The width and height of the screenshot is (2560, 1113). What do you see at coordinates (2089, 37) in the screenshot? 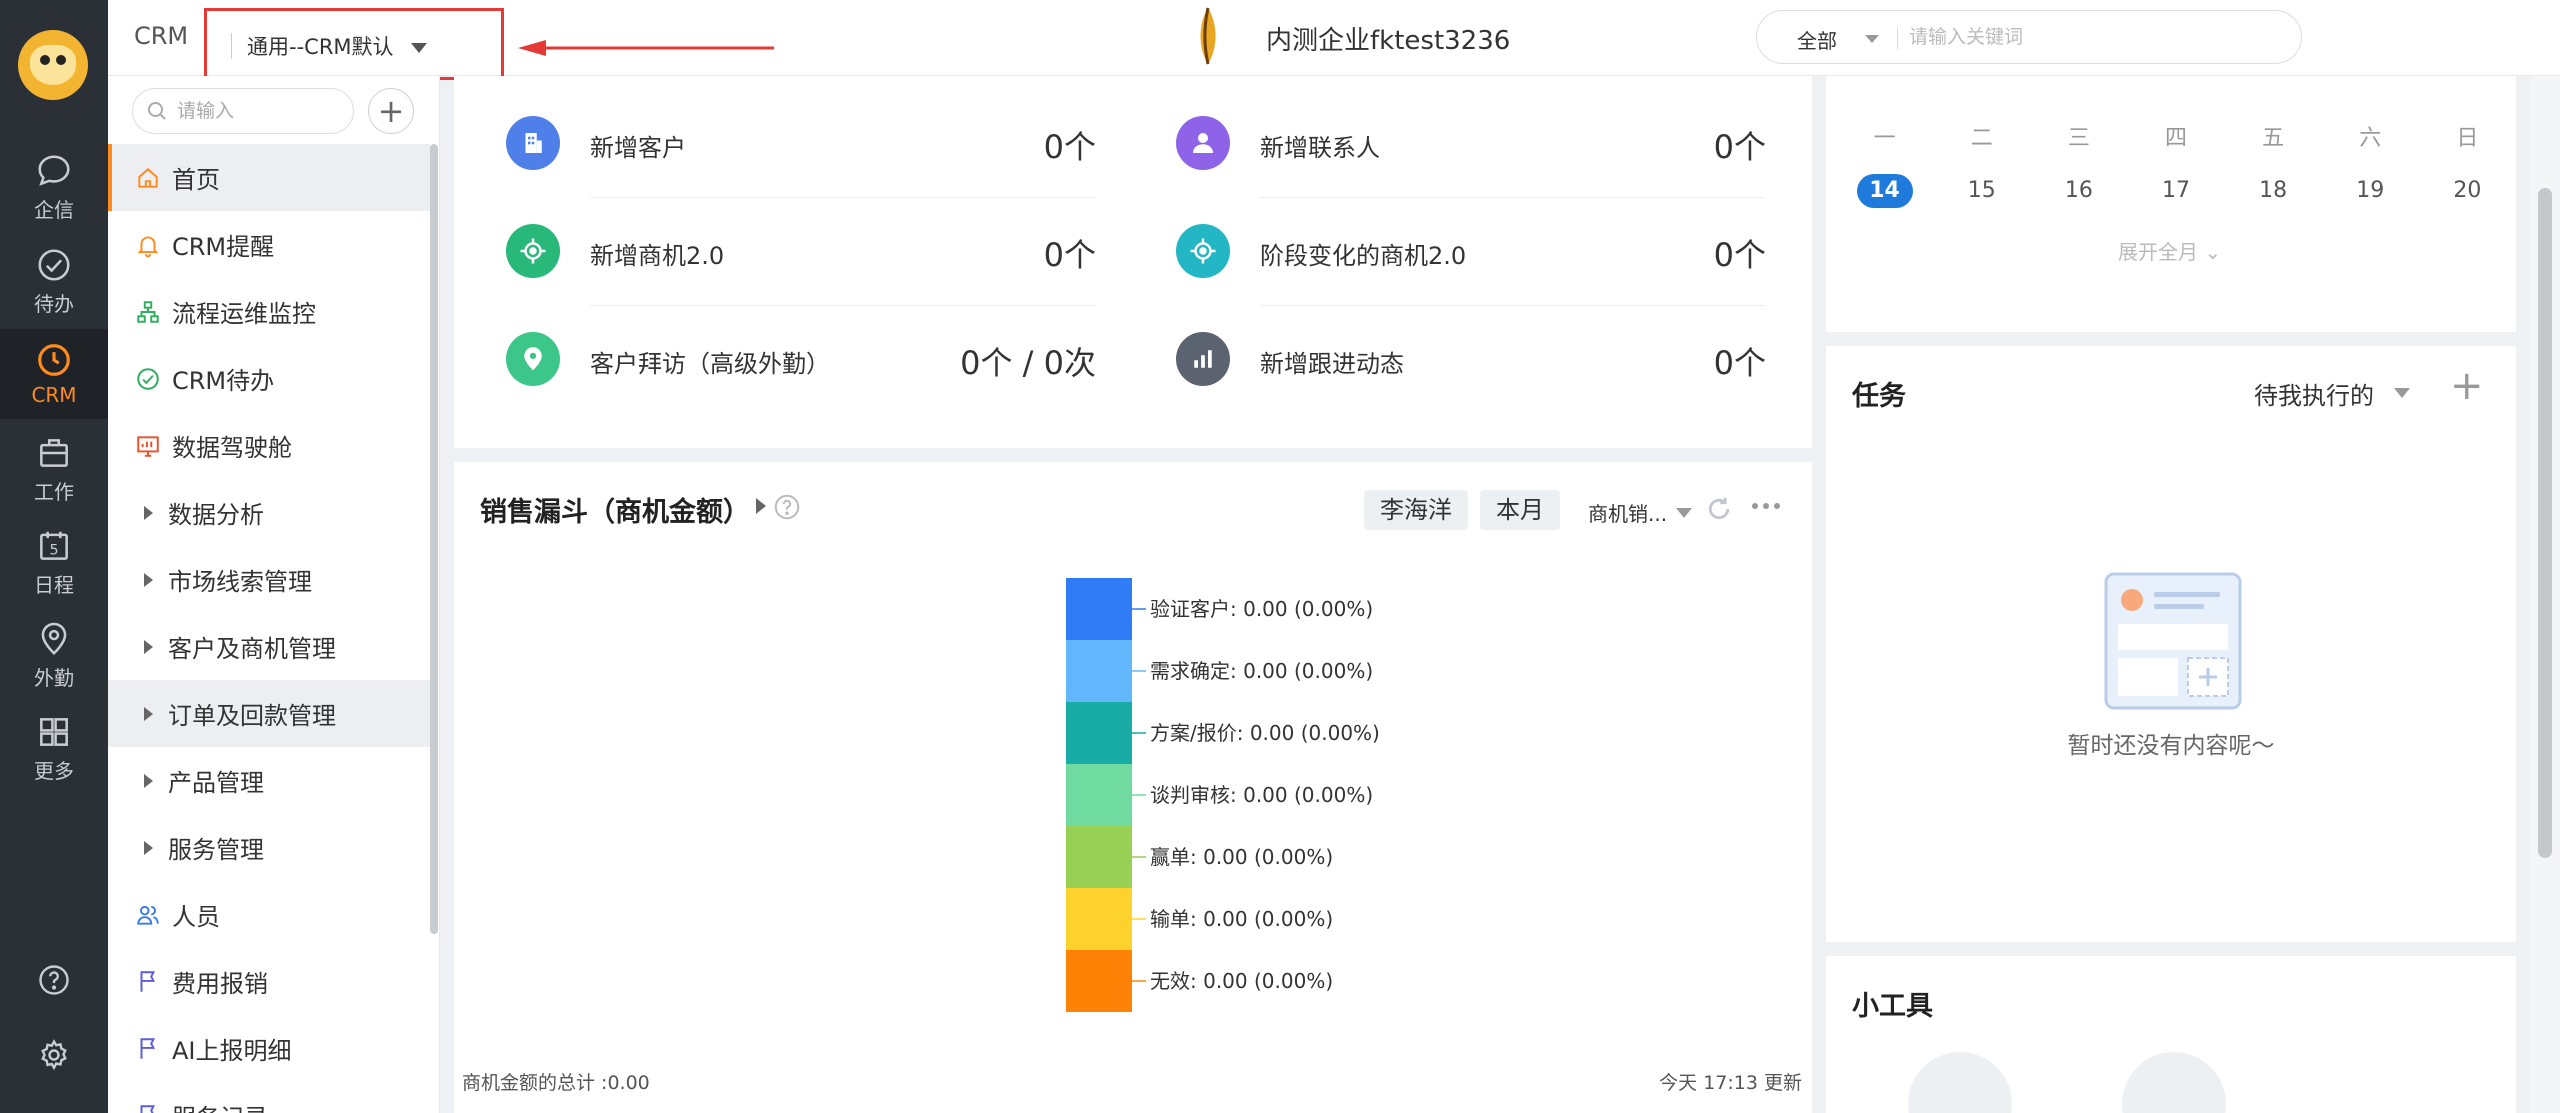
I see `global-search-input` at bounding box center [2089, 37].